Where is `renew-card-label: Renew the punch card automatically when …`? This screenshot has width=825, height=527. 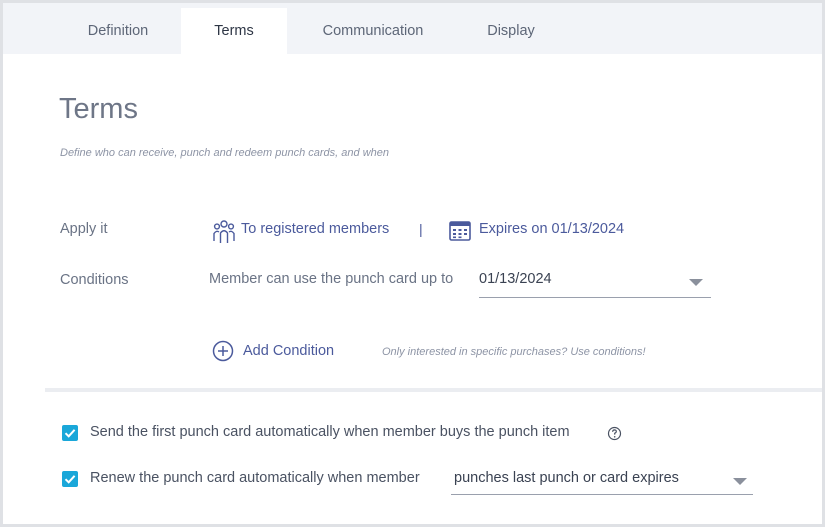 renew-card-label: Renew the punch card automatically when … is located at coordinates (255, 478).